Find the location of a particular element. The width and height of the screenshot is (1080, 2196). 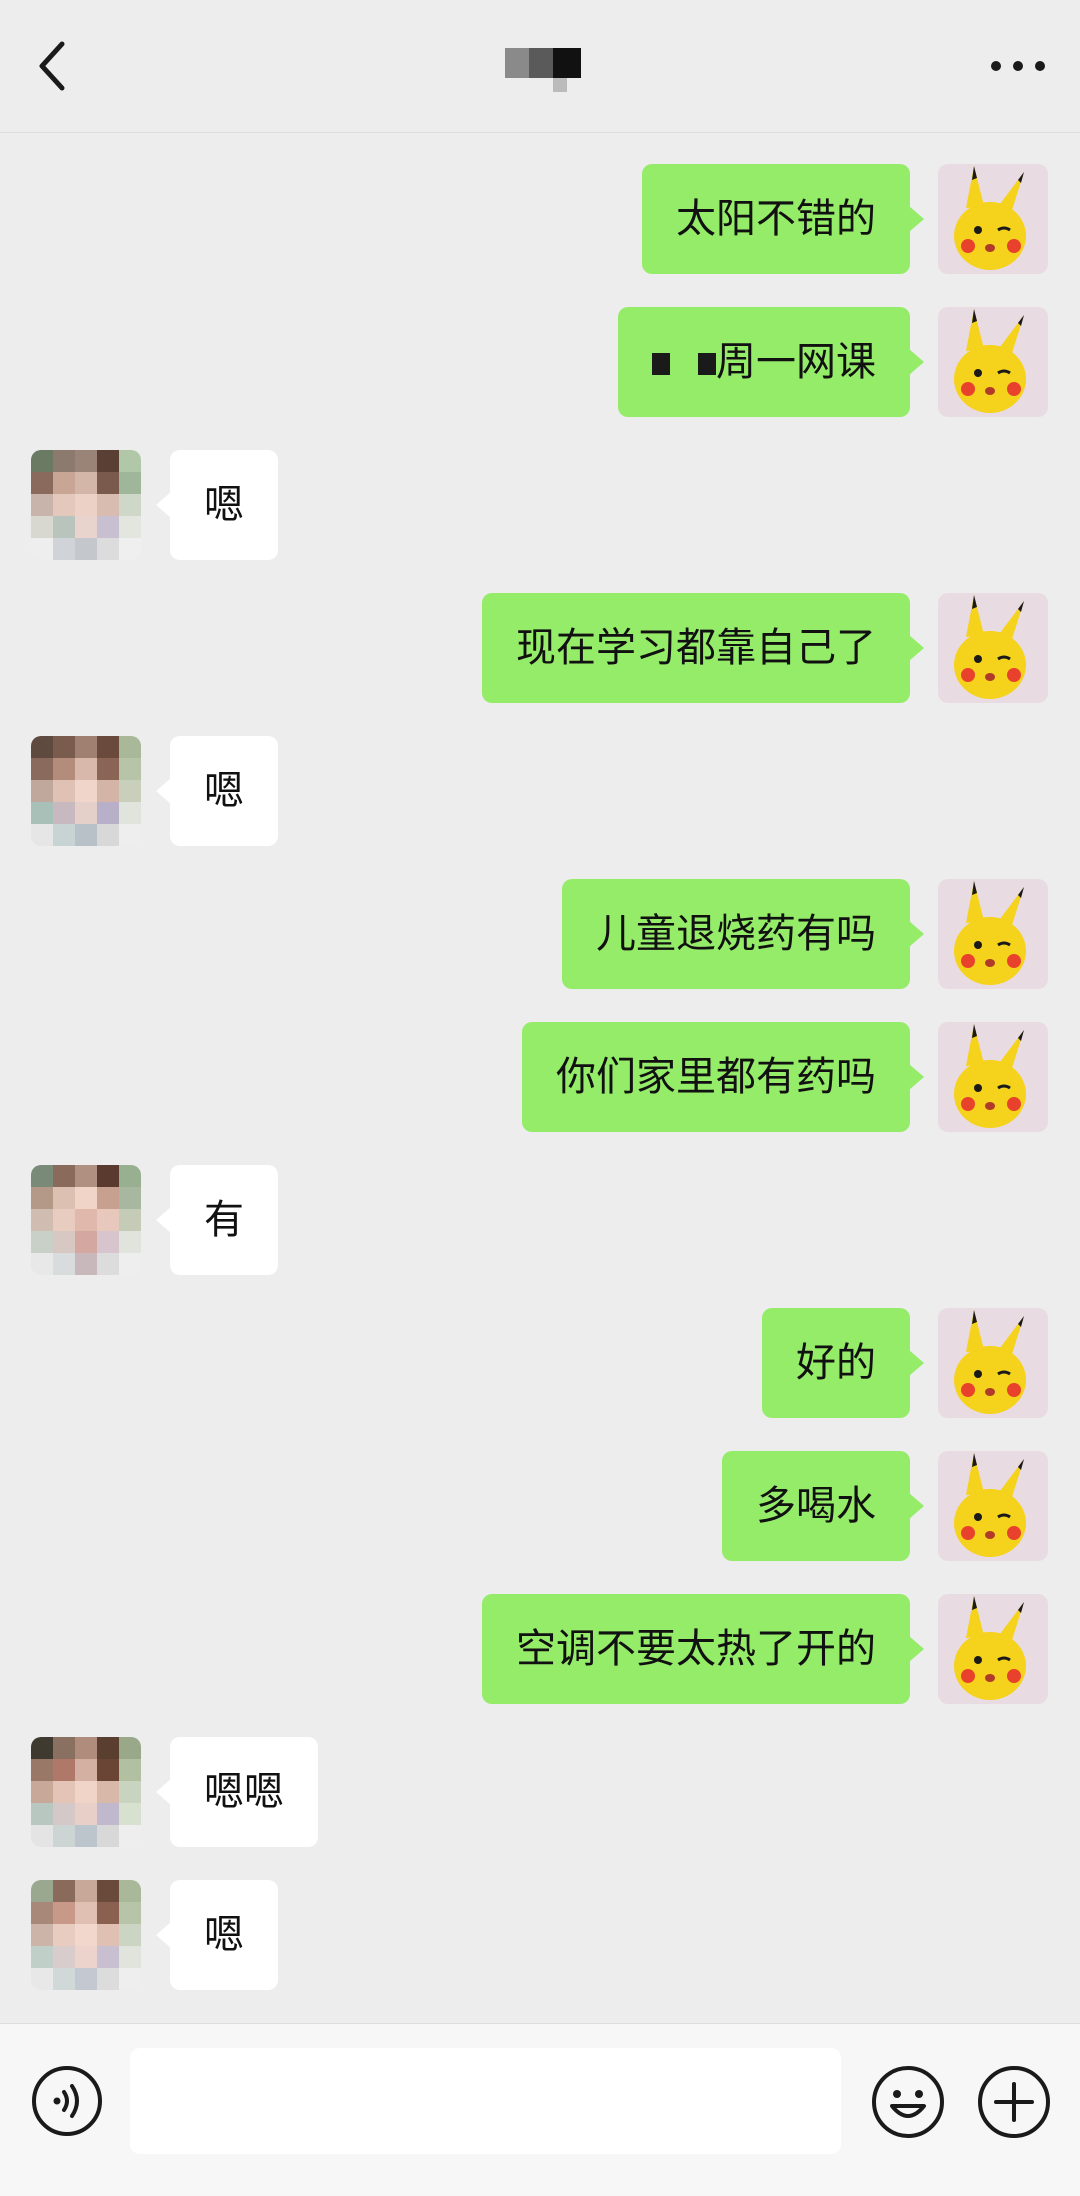

sent-bubble-text: 周一网课 is located at coordinates (796, 362).